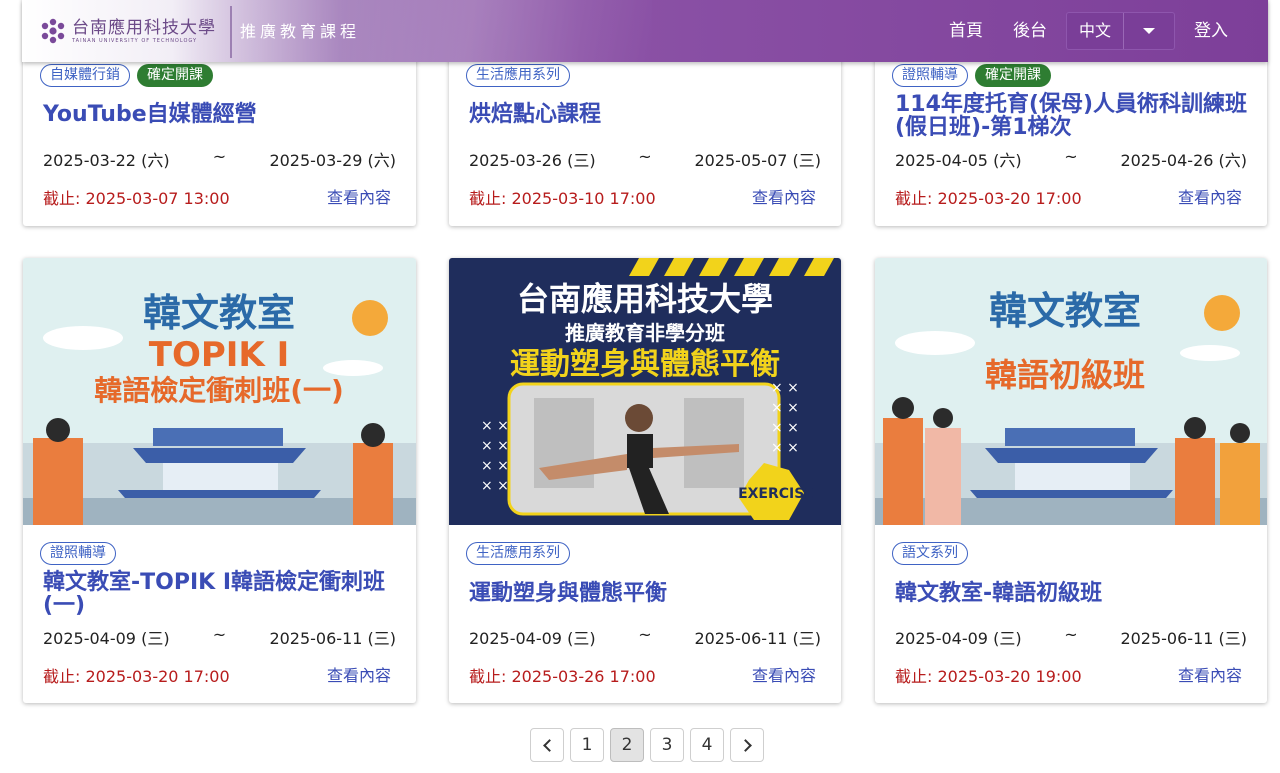 This screenshot has height=773, width=1280. What do you see at coordinates (222, 594) in the screenshot?
I see `course-title: 韓文教室-TOPIK I韓語檢定衝刺班(一)` at bounding box center [222, 594].